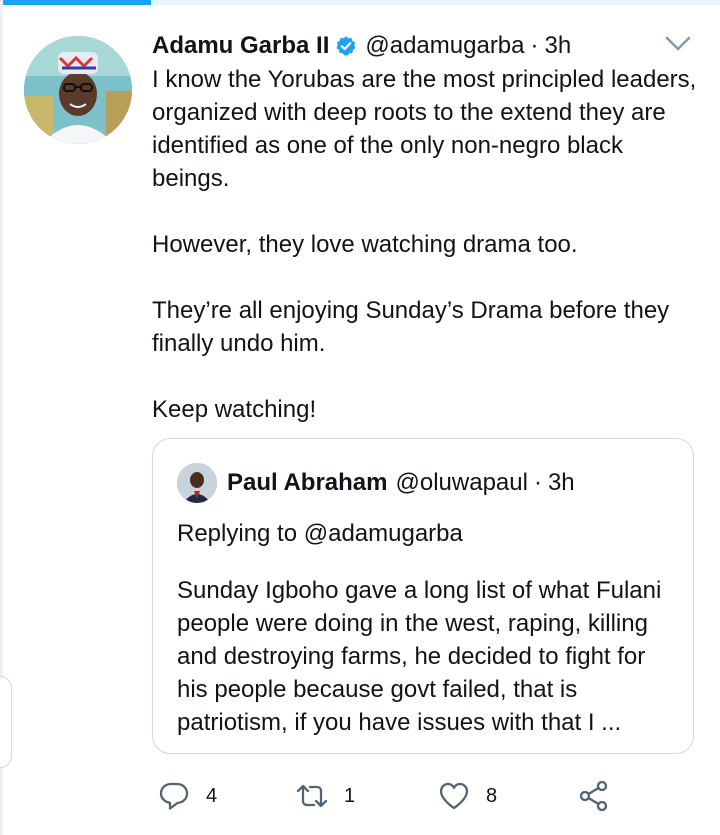 Image resolution: width=720 pixels, height=835 pixels. Describe the element at coordinates (360, 2) in the screenshot. I see `loading-progress-track` at that location.